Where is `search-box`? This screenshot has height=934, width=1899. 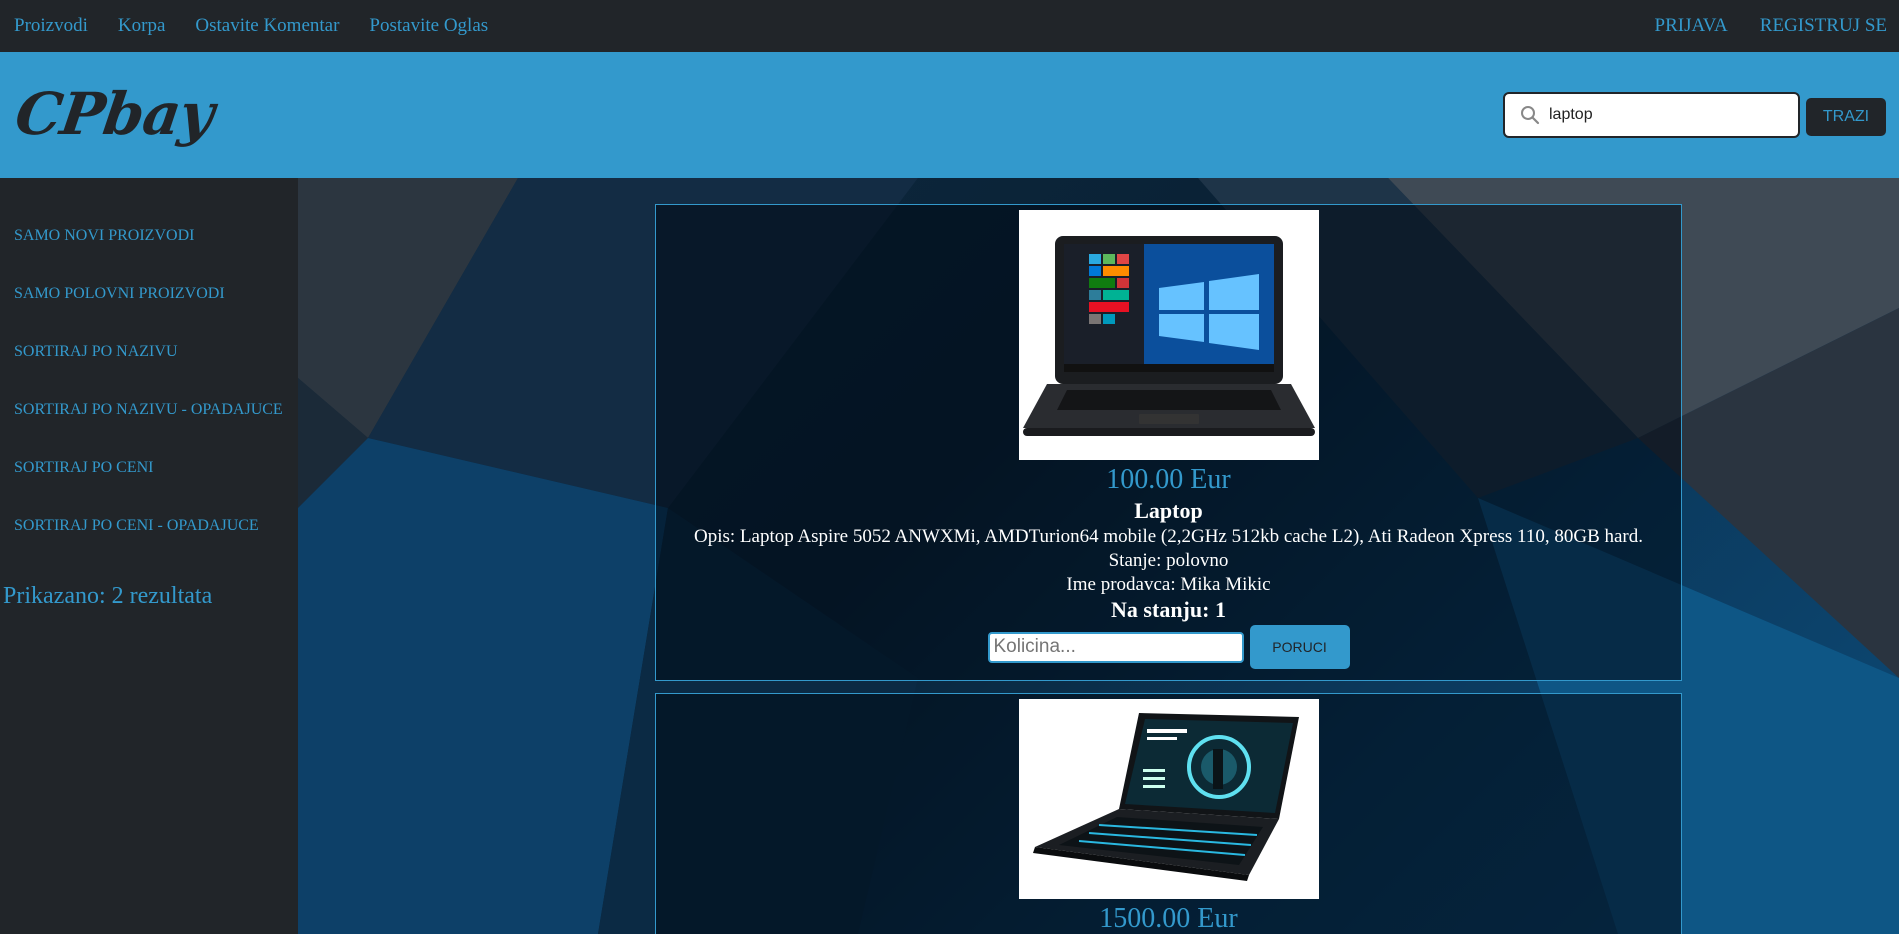 search-box is located at coordinates (1651, 115).